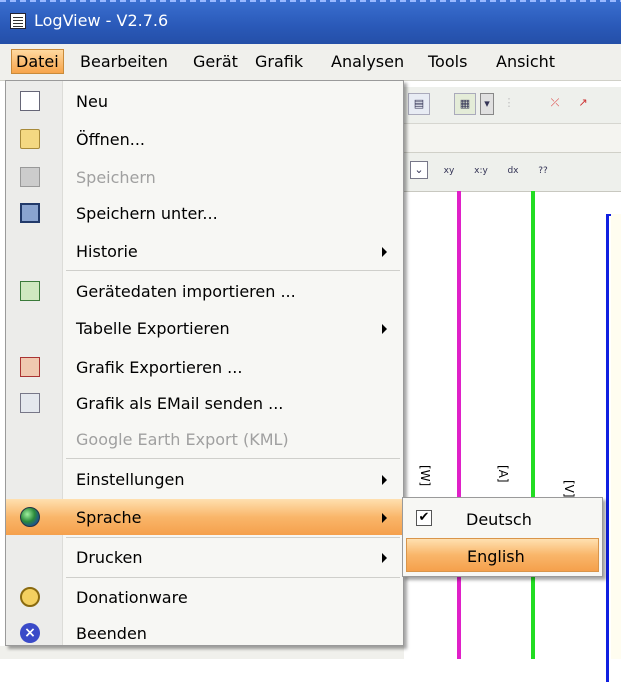 Image resolution: width=621 pixels, height=682 pixels. Describe the element at coordinates (204, 557) in the screenshot. I see `menu-item-drucken: Drucken` at that location.